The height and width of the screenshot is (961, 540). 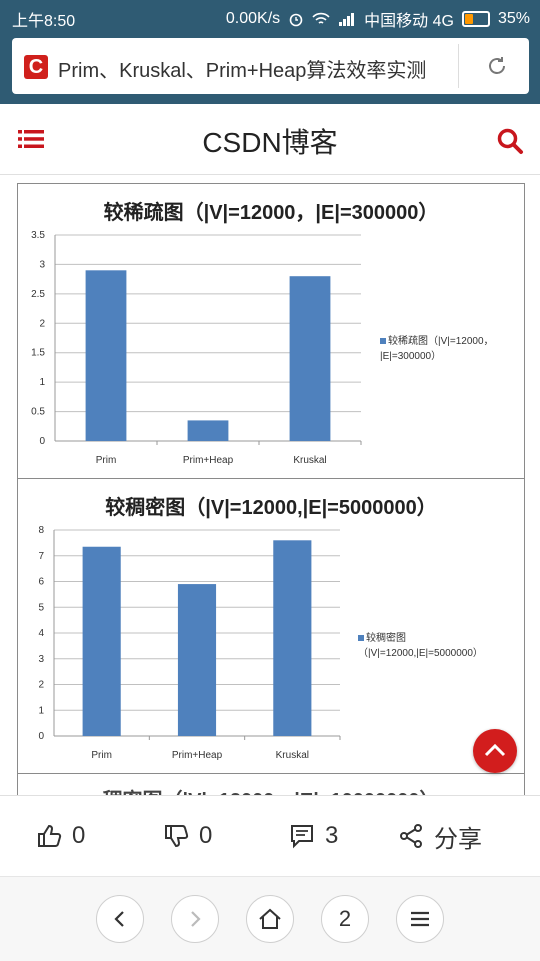 I want to click on y-tick-label: 4, so click(x=41, y=633).